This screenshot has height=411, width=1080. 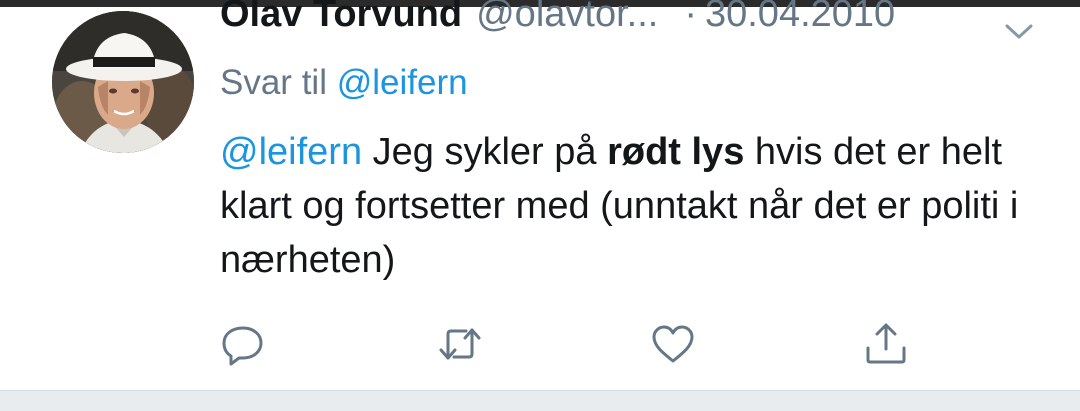 I want to click on body-mention-link: @leifern, so click(x=291, y=152).